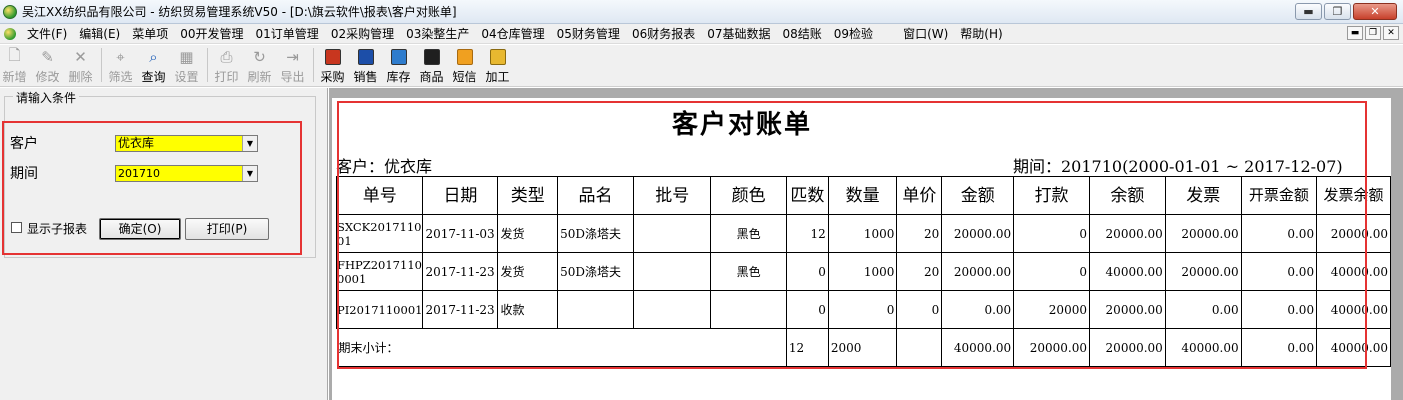 This screenshot has width=1403, height=400. Describe the element at coordinates (437, 33) in the screenshot. I see `menu-dyeing-production: 03染整生产` at that location.